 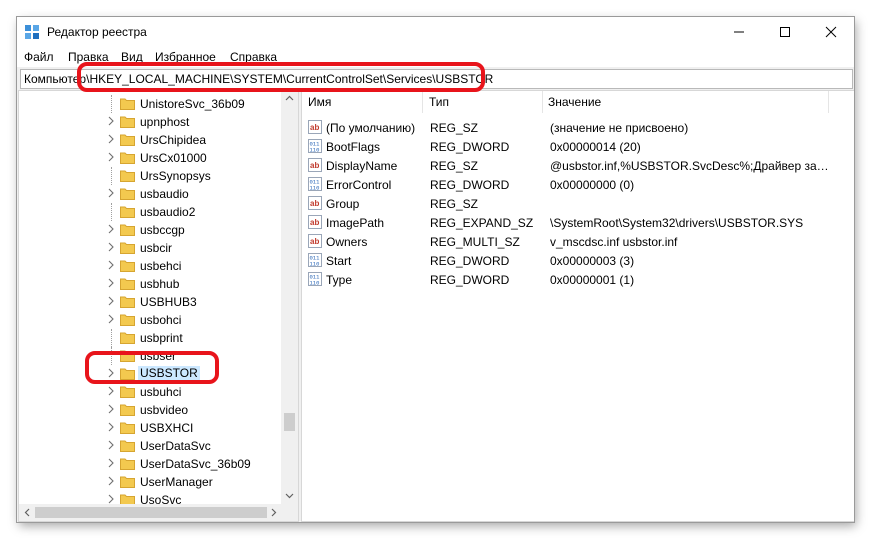 I want to click on tree-item: USBXHCI, so click(x=150, y=428).